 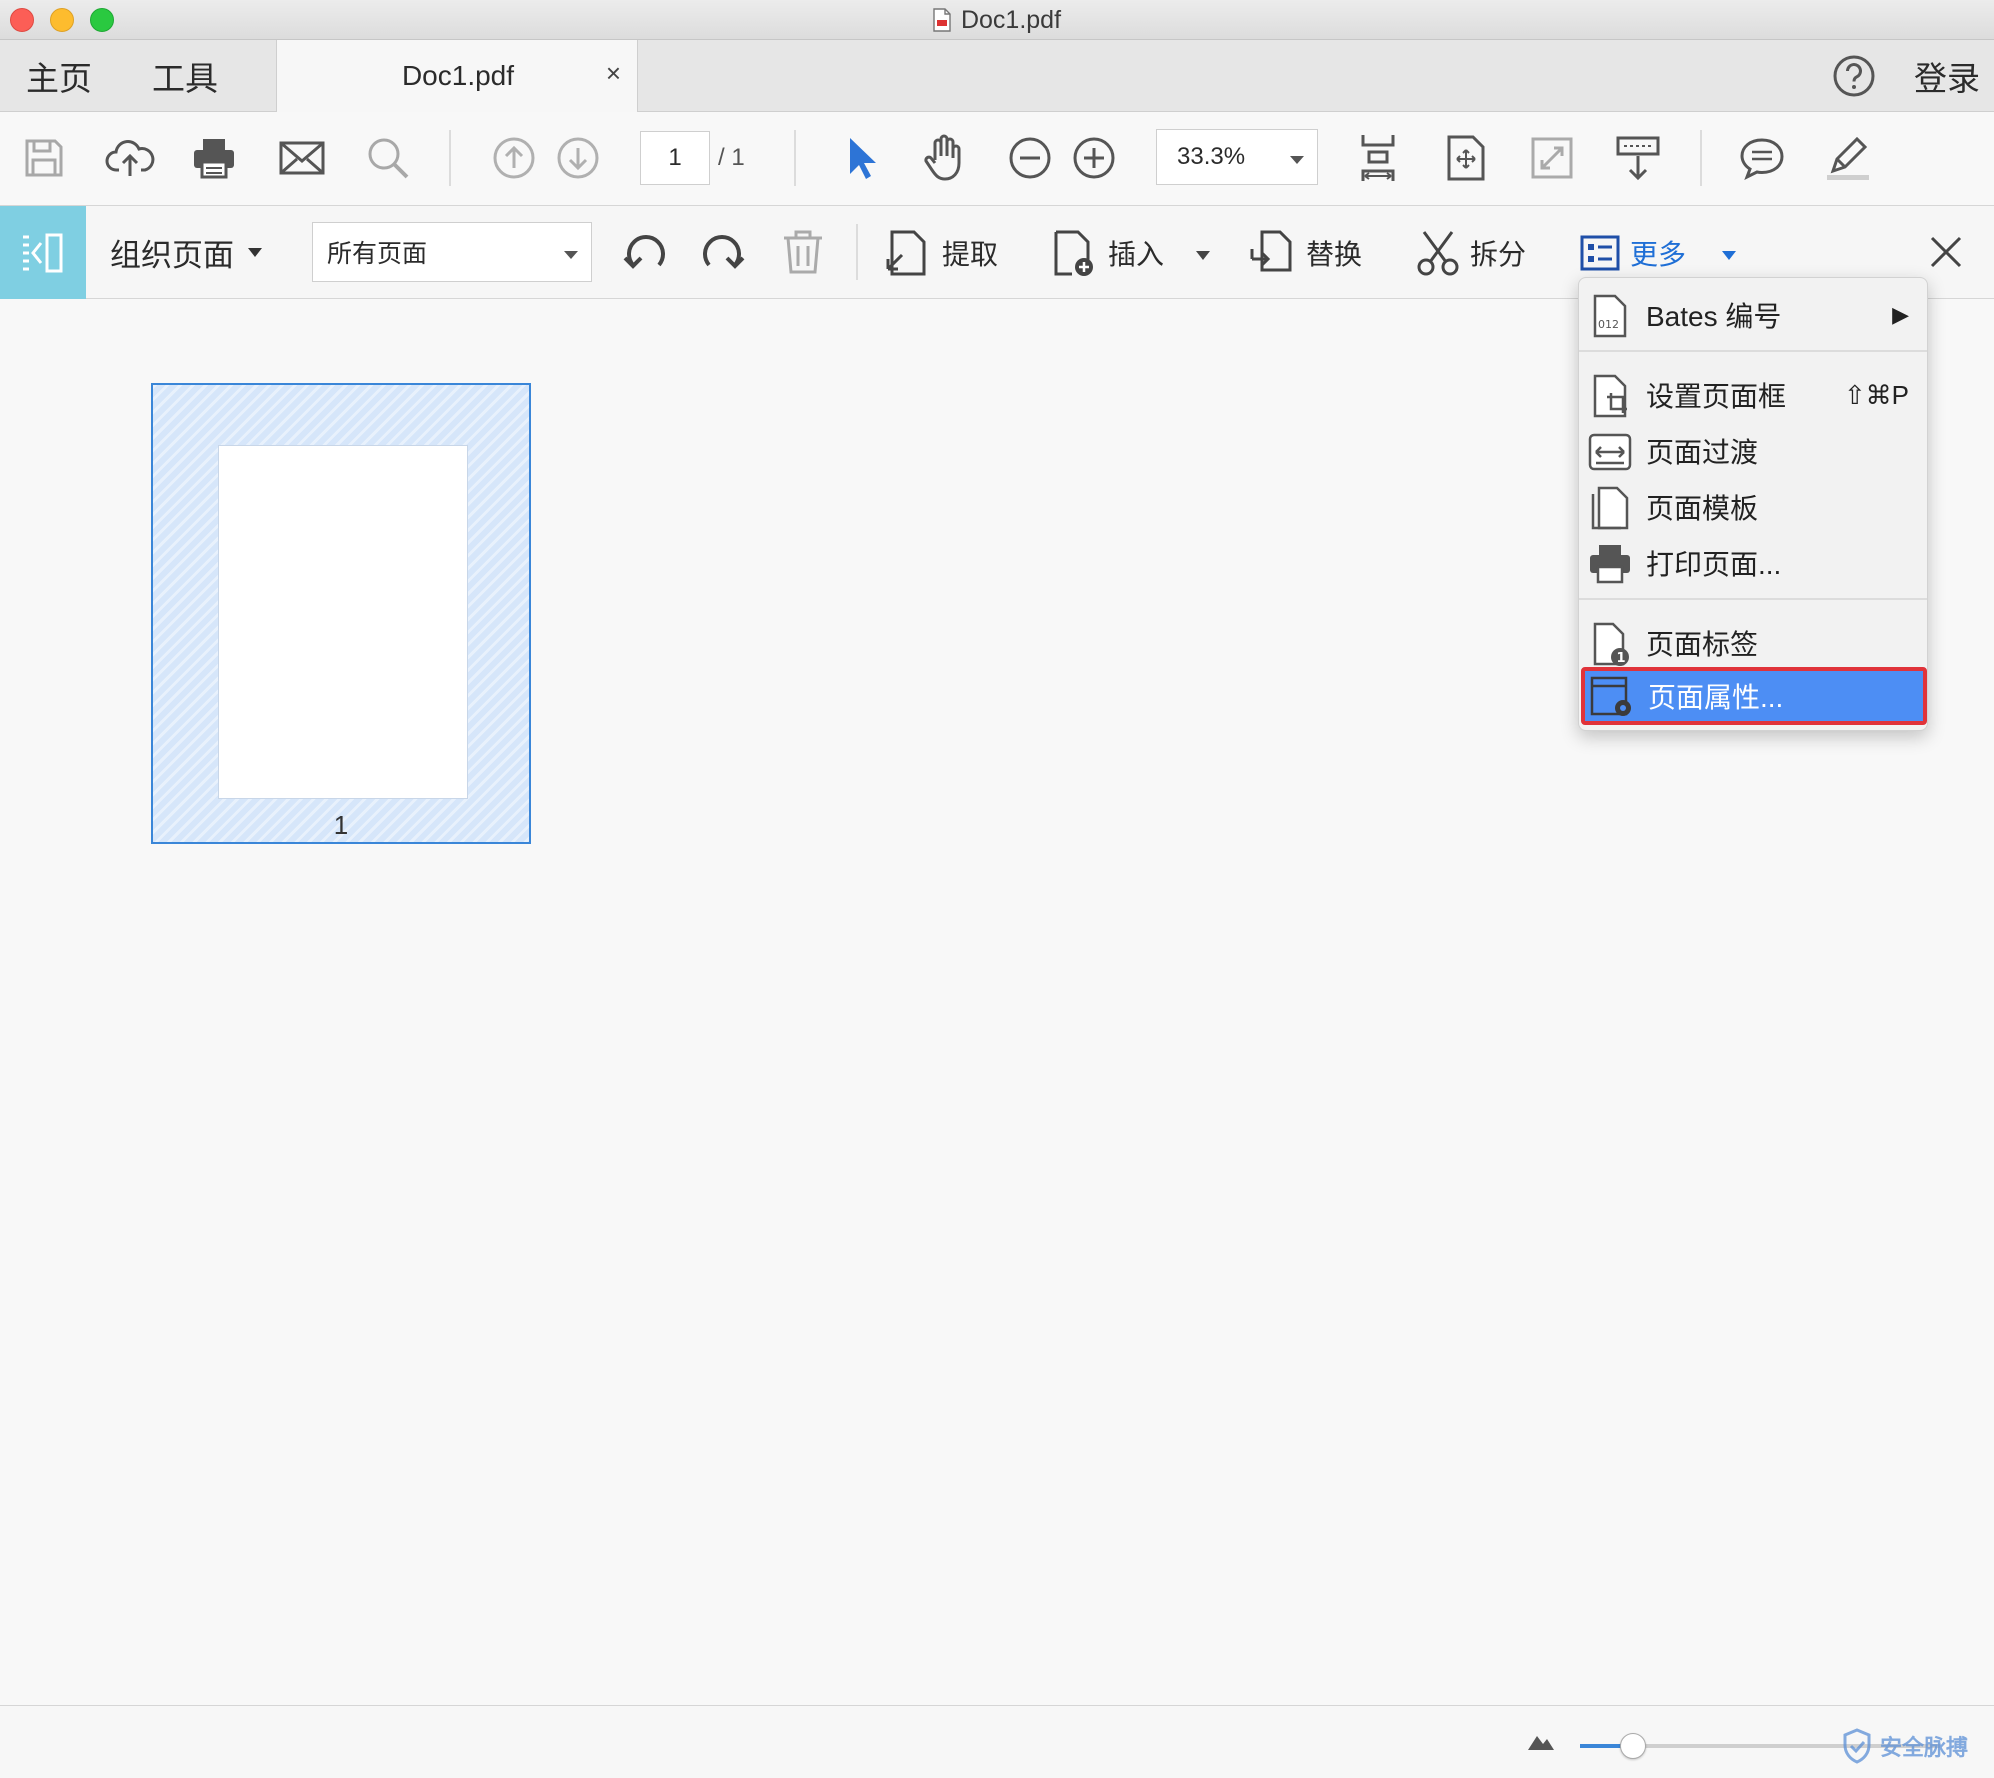 I want to click on page-up-icon, so click(x=514, y=158).